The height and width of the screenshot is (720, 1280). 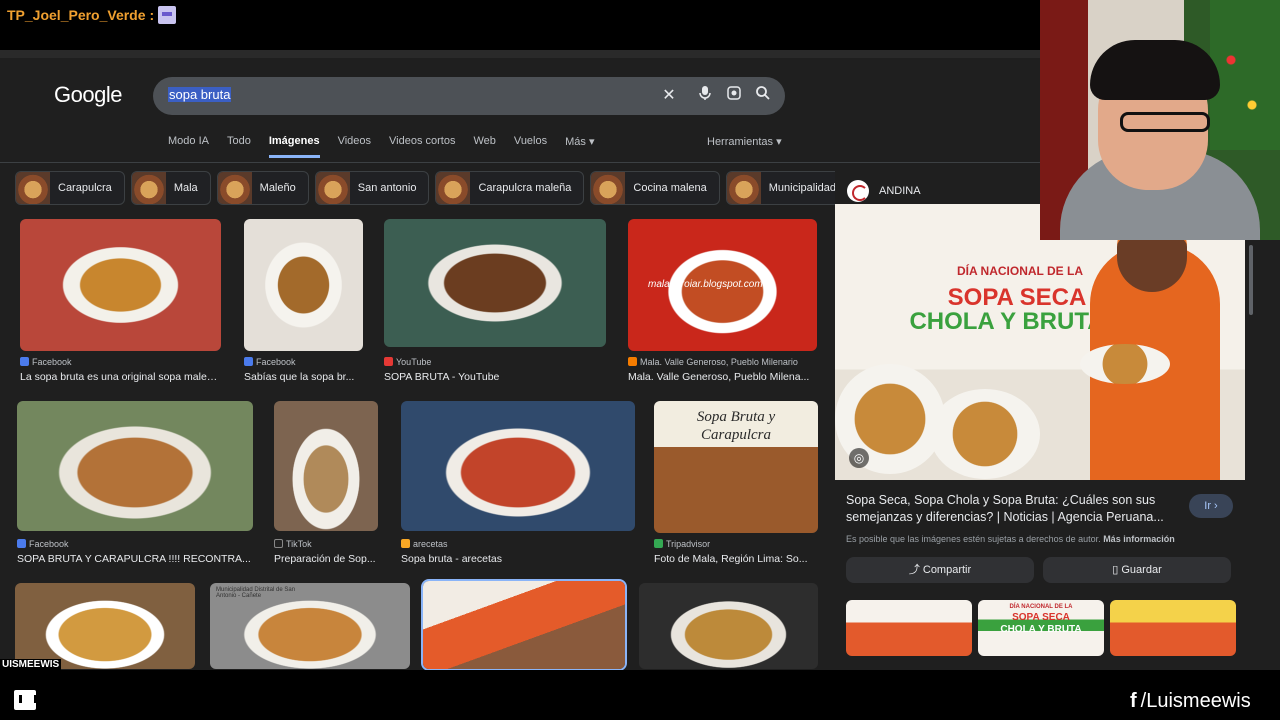 I want to click on visit-button: Ir ›, so click(x=1211, y=506).